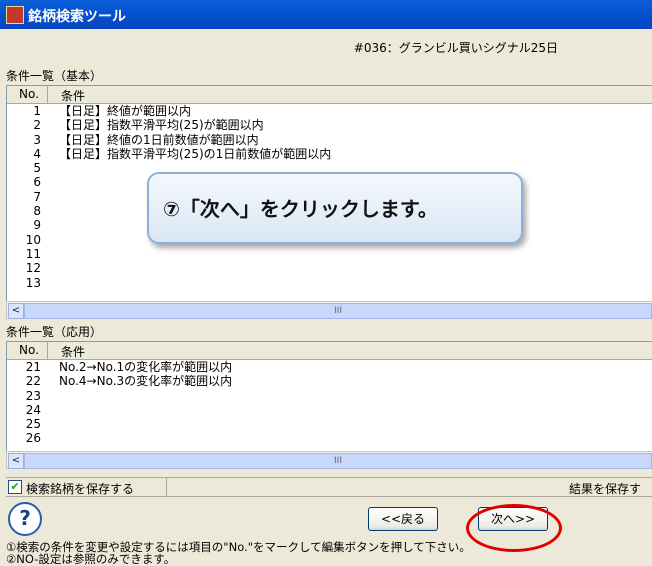  Describe the element at coordinates (329, 95) in the screenshot. I see `basic-grid-header: No. 条件` at that location.